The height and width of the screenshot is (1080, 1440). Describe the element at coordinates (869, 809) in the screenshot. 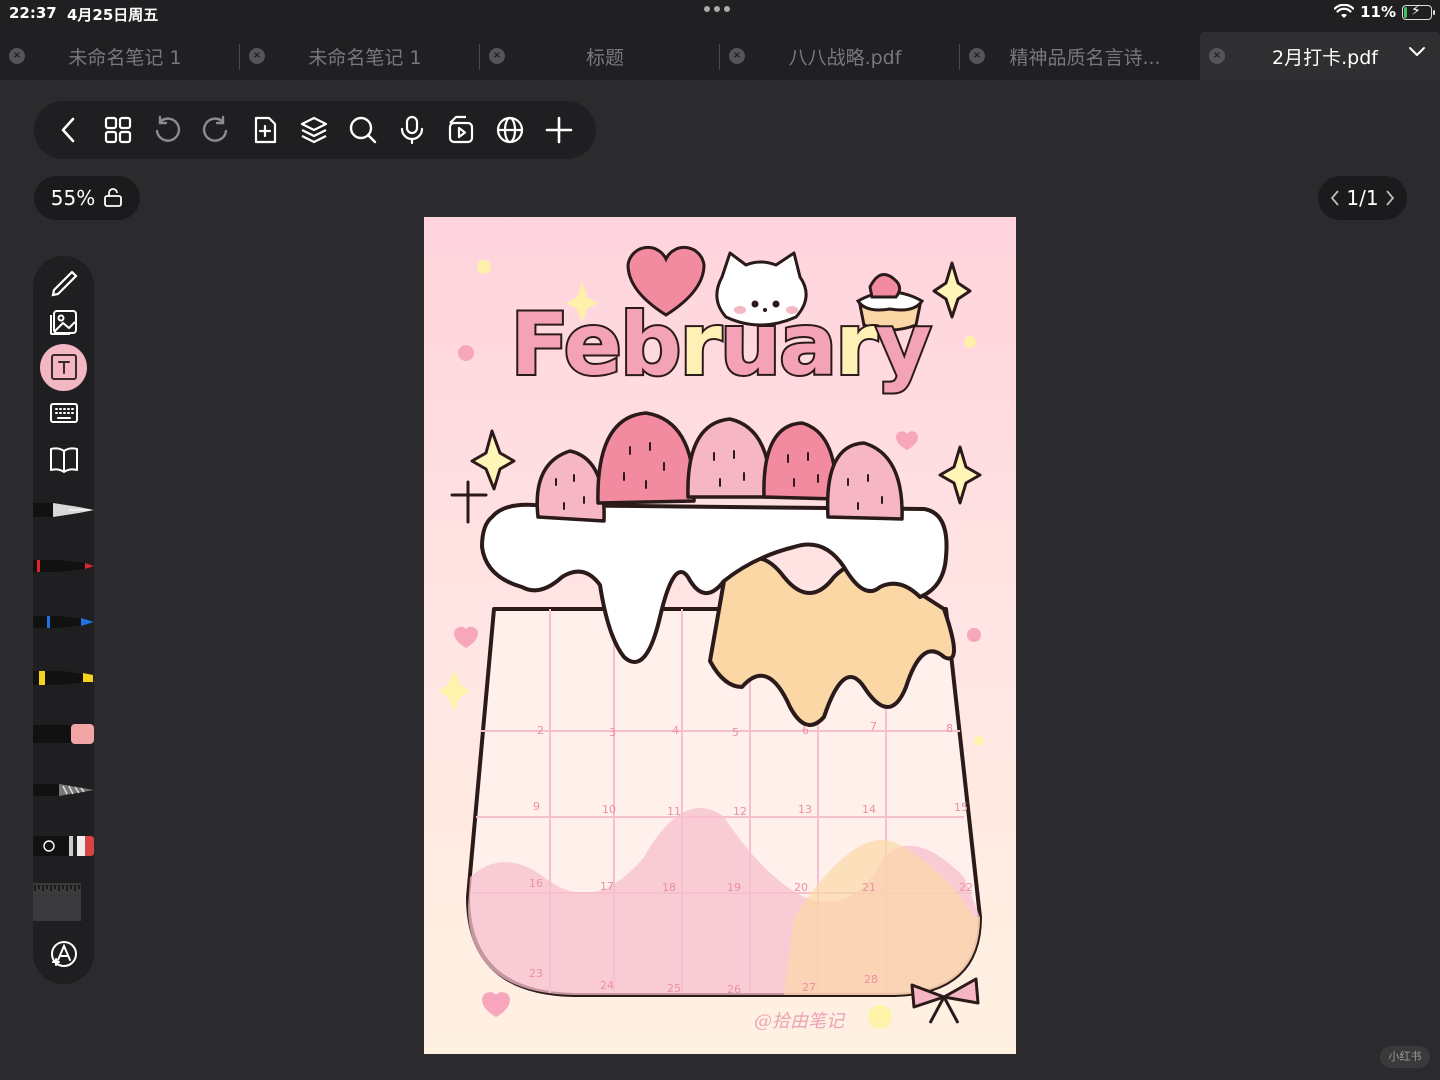

I see `calendar-day: 14` at that location.